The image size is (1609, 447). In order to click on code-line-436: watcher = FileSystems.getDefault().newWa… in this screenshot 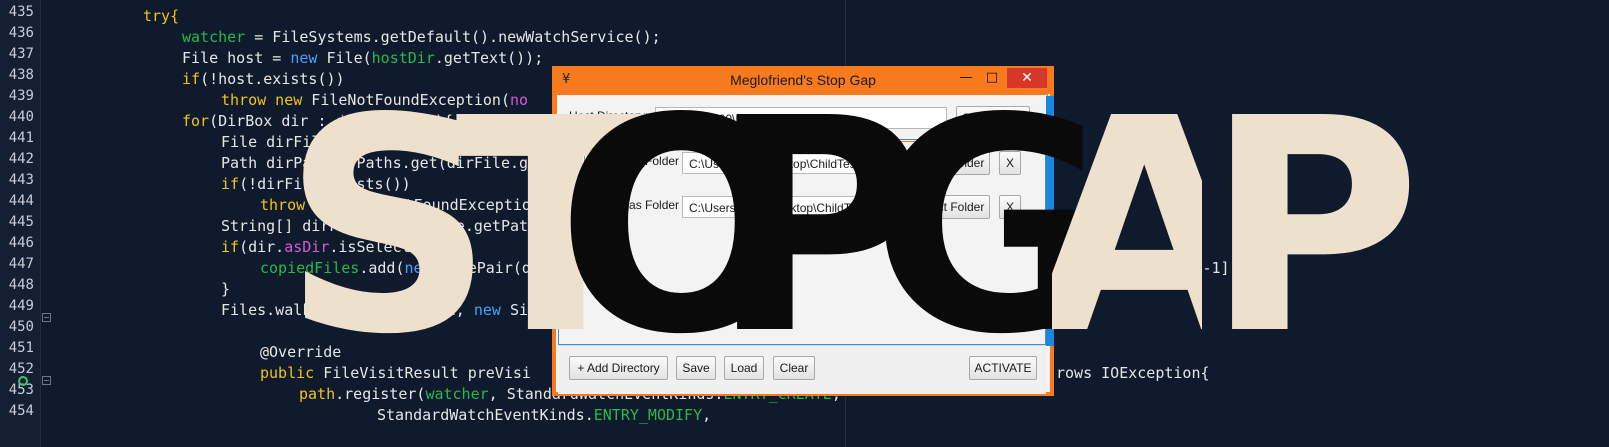, I will do `click(421, 37)`.